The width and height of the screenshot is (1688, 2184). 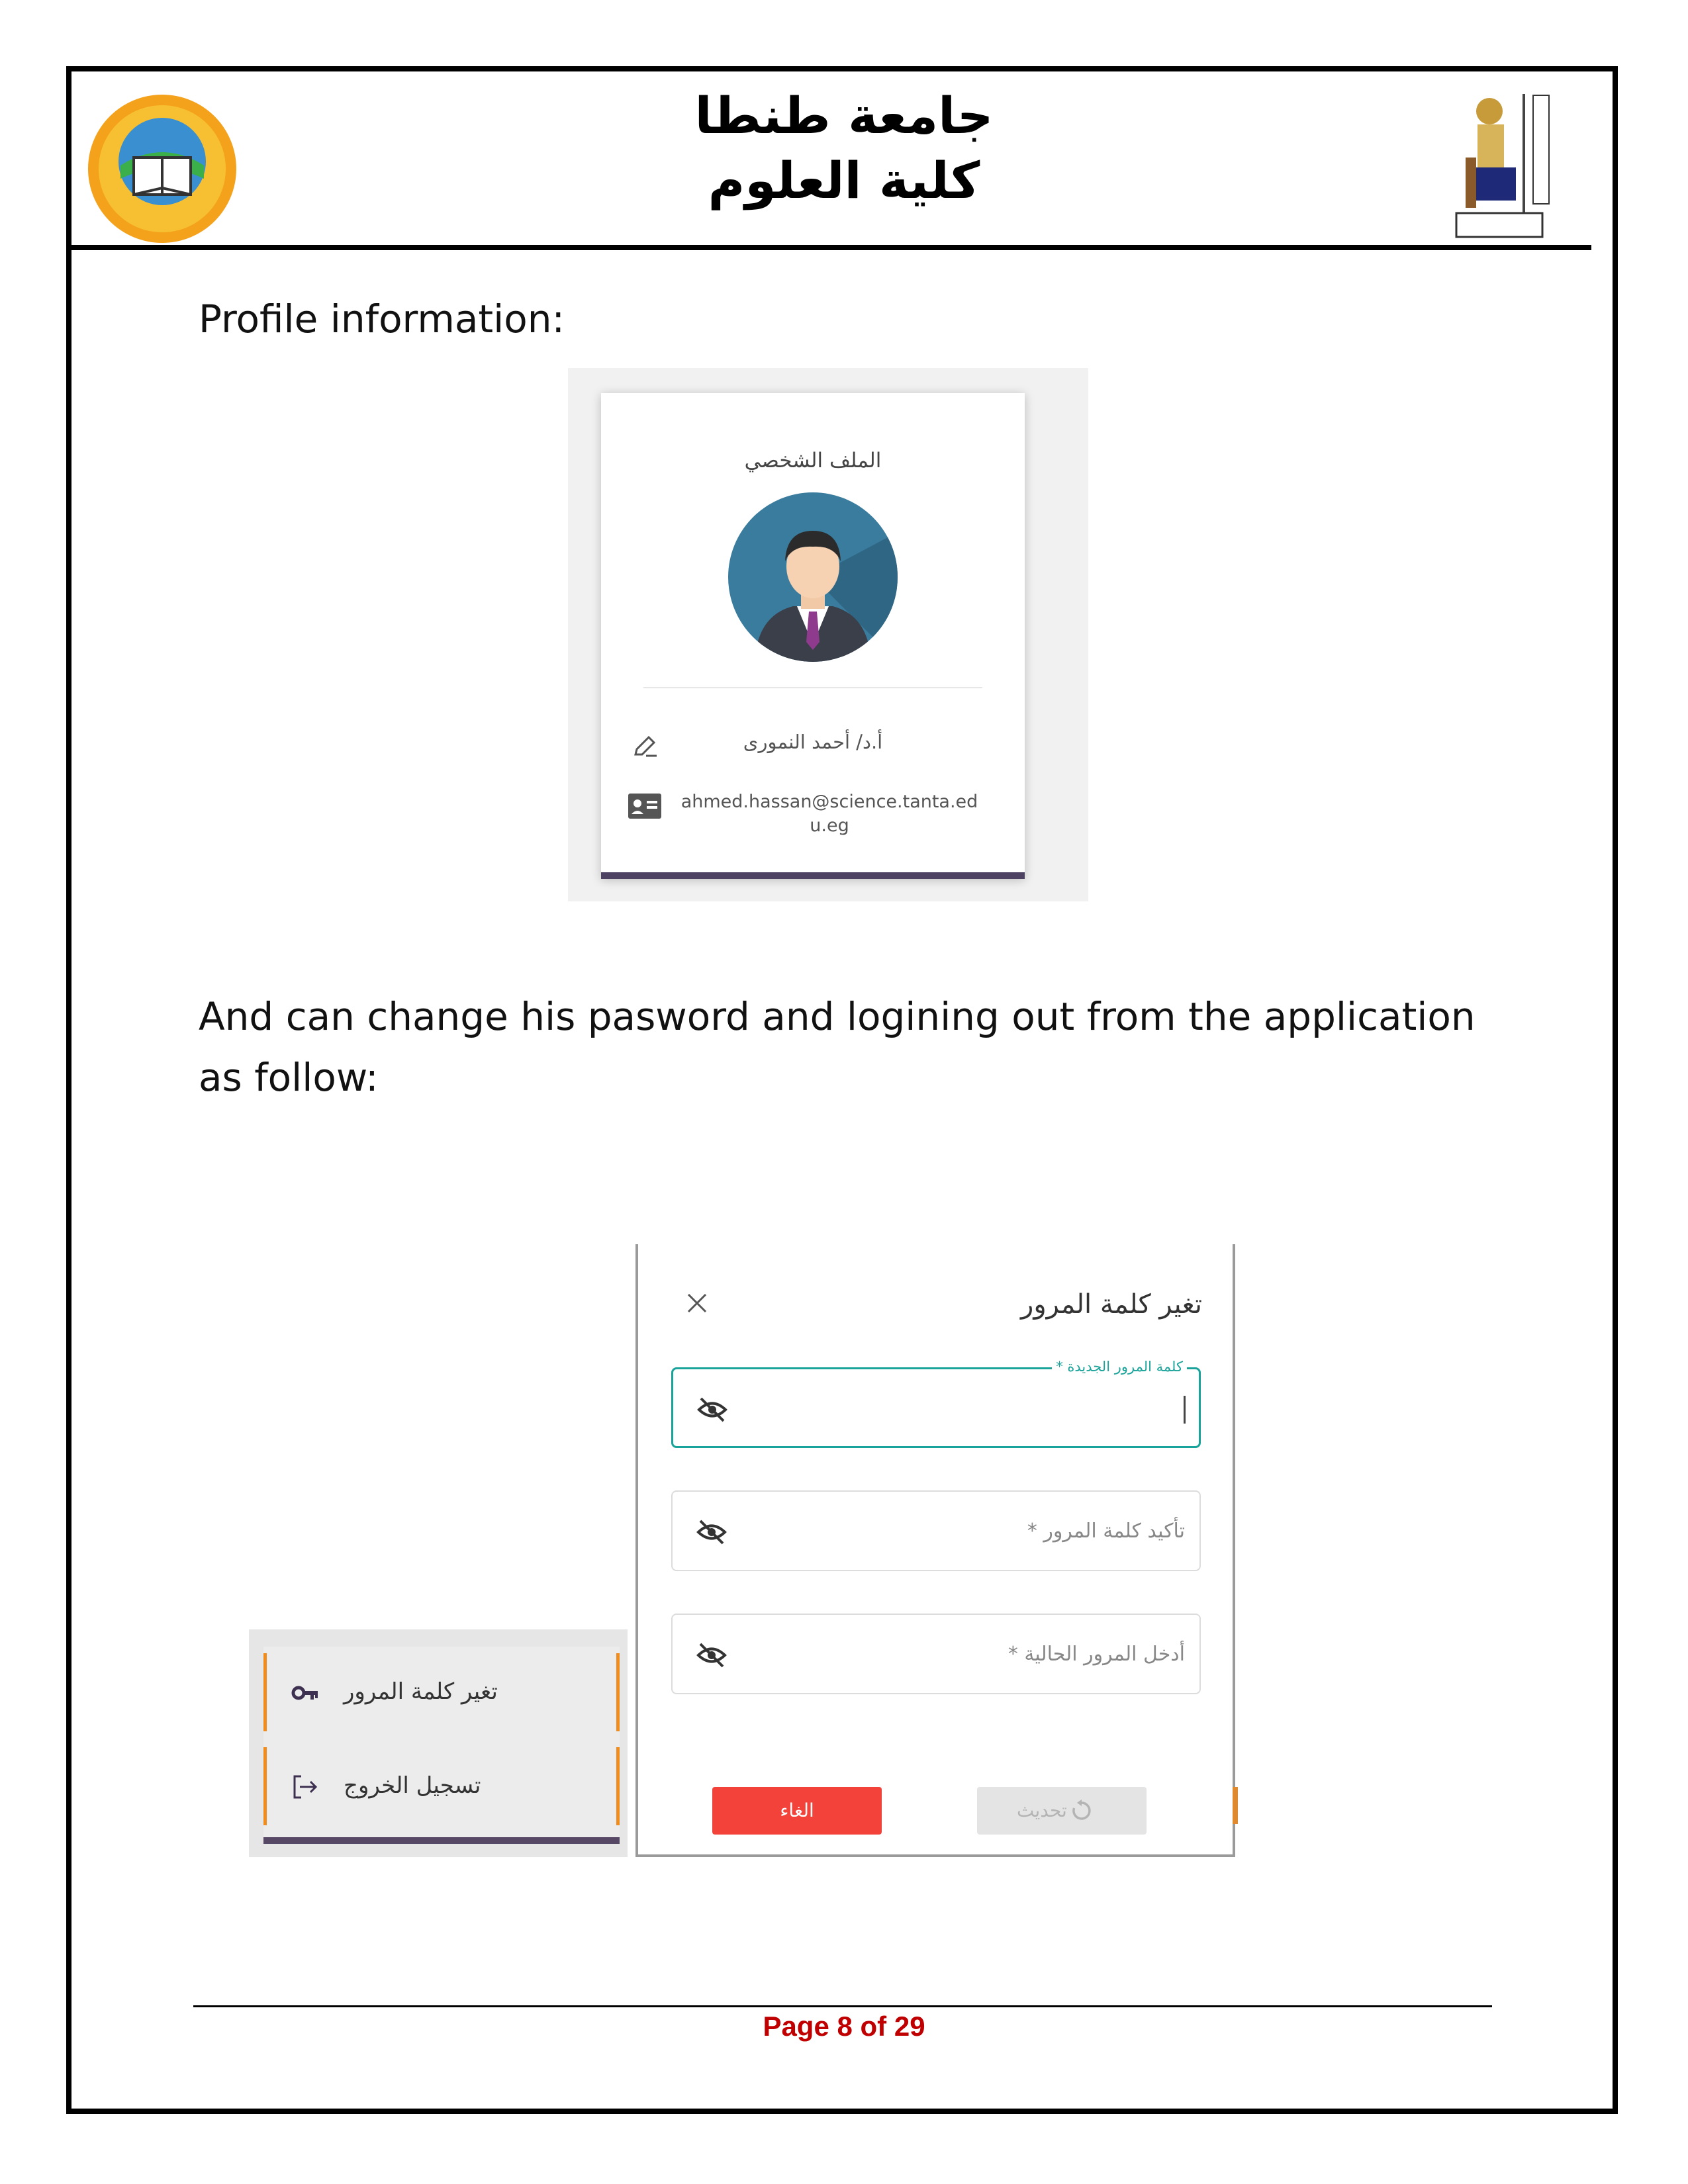 What do you see at coordinates (304, 1693) in the screenshot?
I see `key-icon` at bounding box center [304, 1693].